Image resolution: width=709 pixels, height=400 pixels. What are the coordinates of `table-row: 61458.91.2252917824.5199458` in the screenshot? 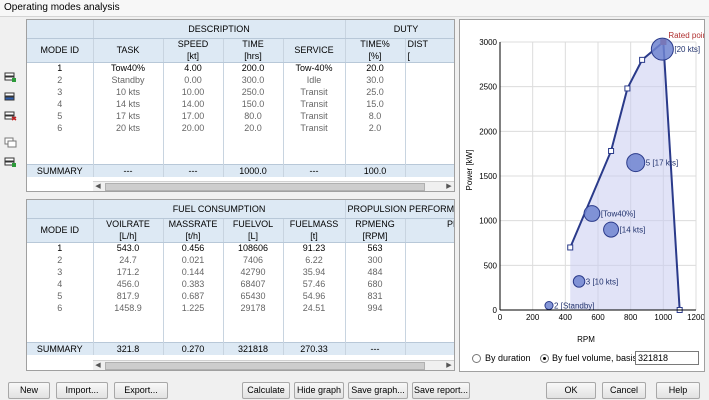 It's located at (240, 308).